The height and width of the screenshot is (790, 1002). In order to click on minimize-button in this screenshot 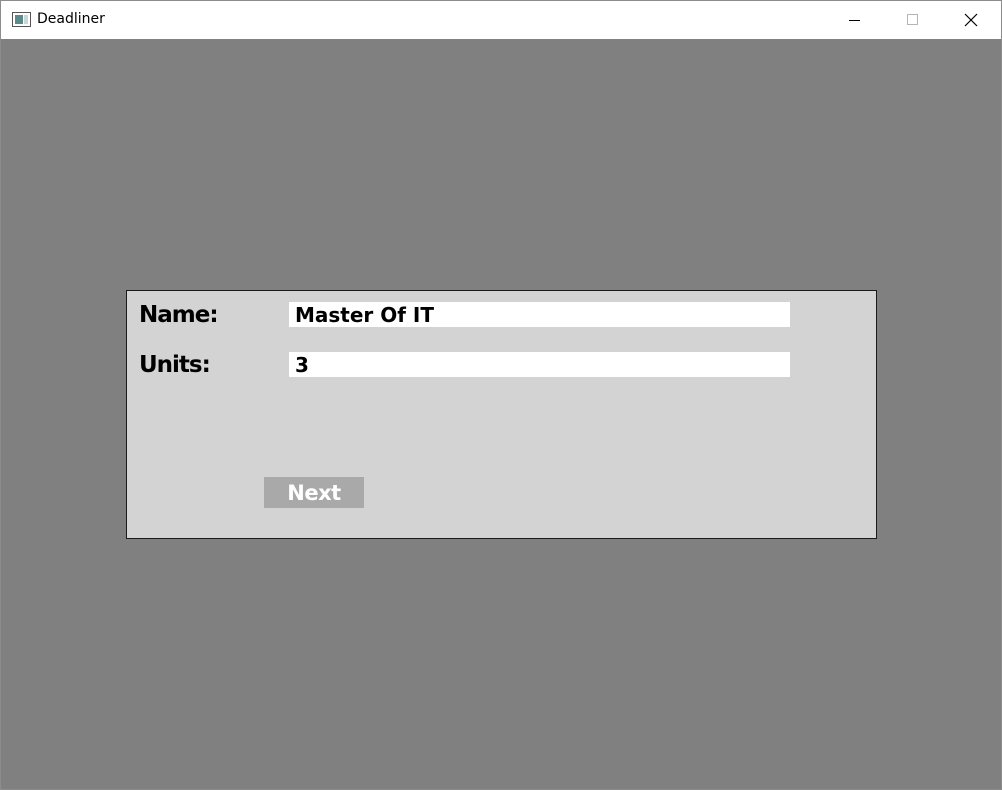, I will do `click(855, 20)`.